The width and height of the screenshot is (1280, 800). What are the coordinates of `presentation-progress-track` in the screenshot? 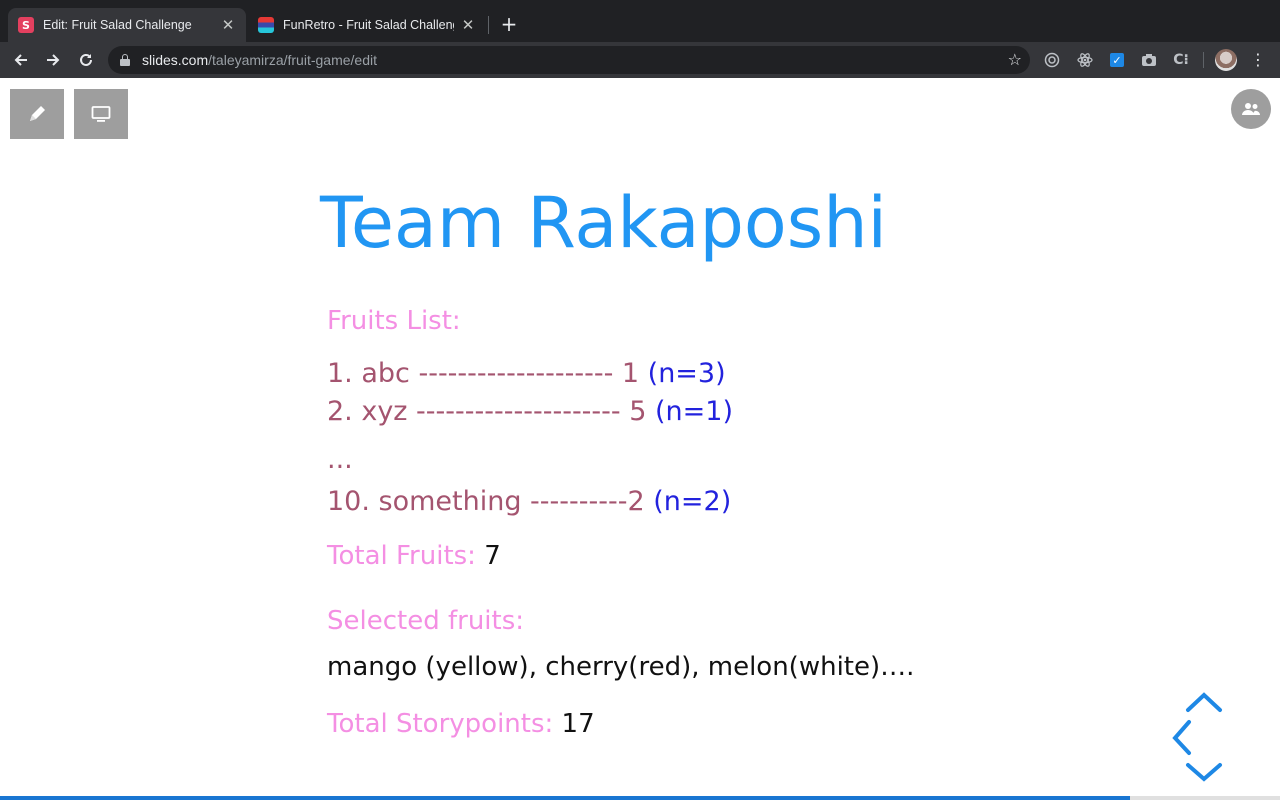 It's located at (1205, 798).